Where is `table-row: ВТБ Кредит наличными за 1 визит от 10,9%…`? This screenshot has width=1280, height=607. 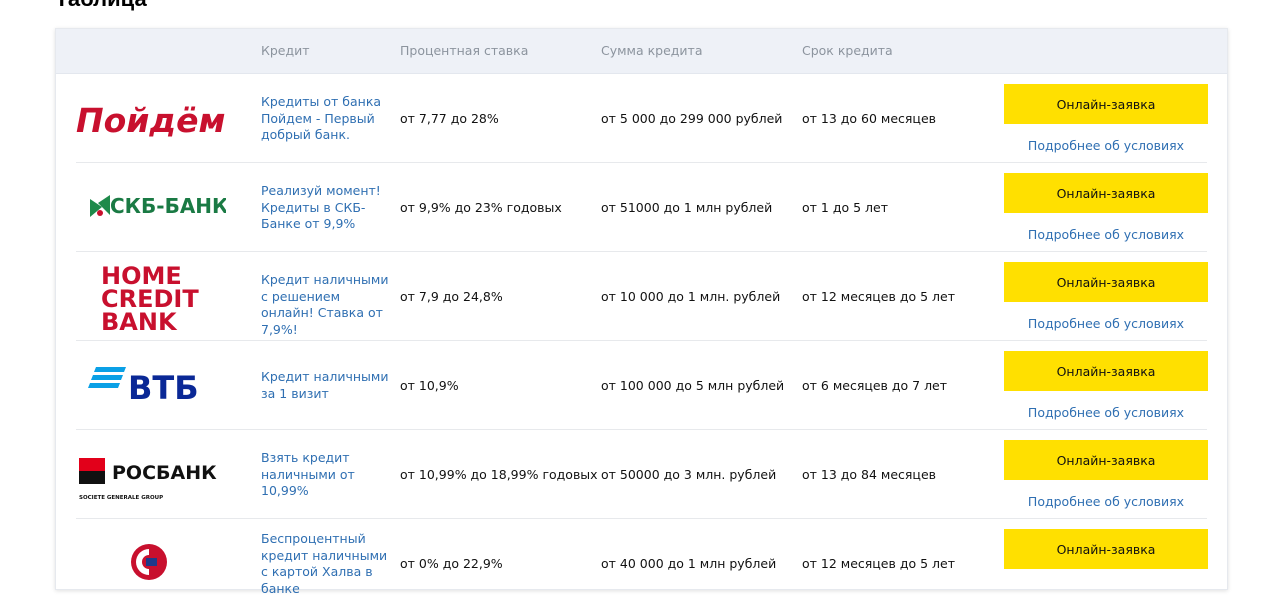 table-row: ВТБ Кредит наличными за 1 визит от 10,9%… is located at coordinates (642, 385).